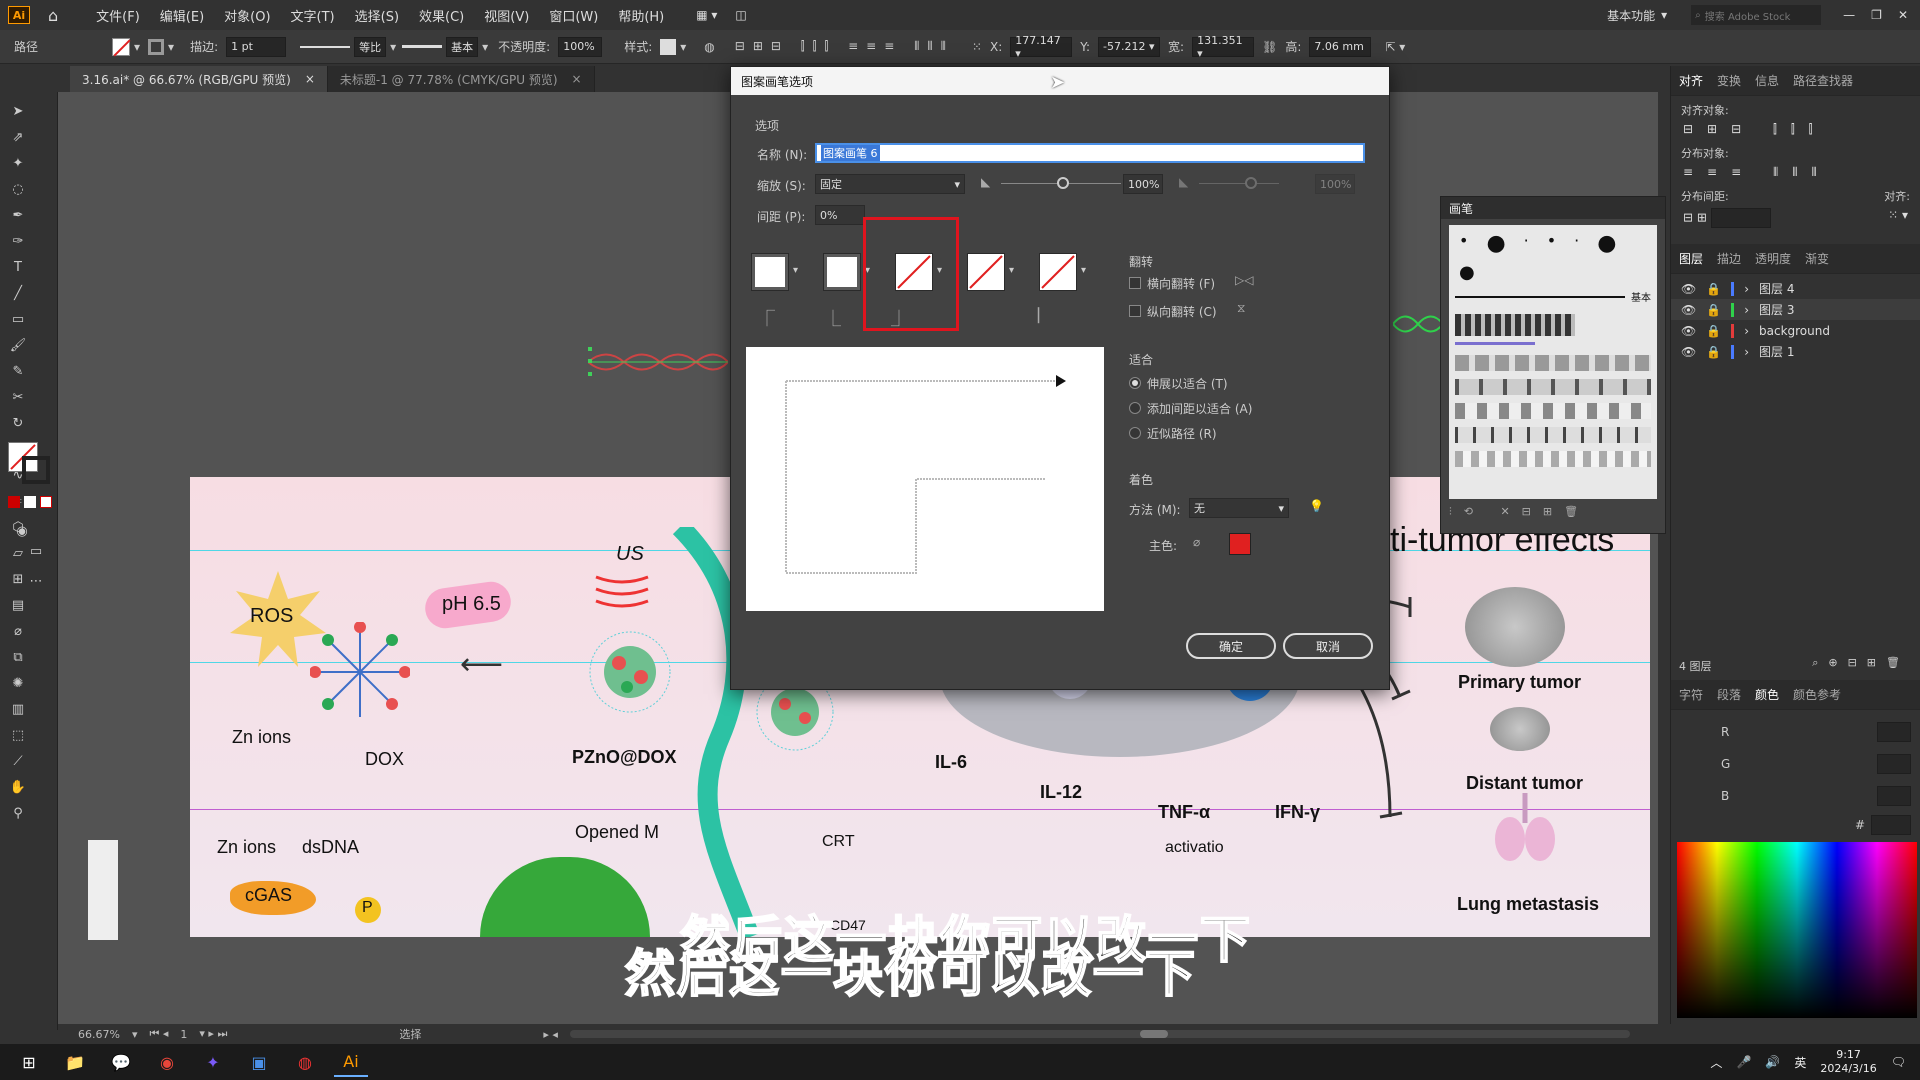  What do you see at coordinates (247, 15) in the screenshot?
I see `menu-object: 对象(O)` at bounding box center [247, 15].